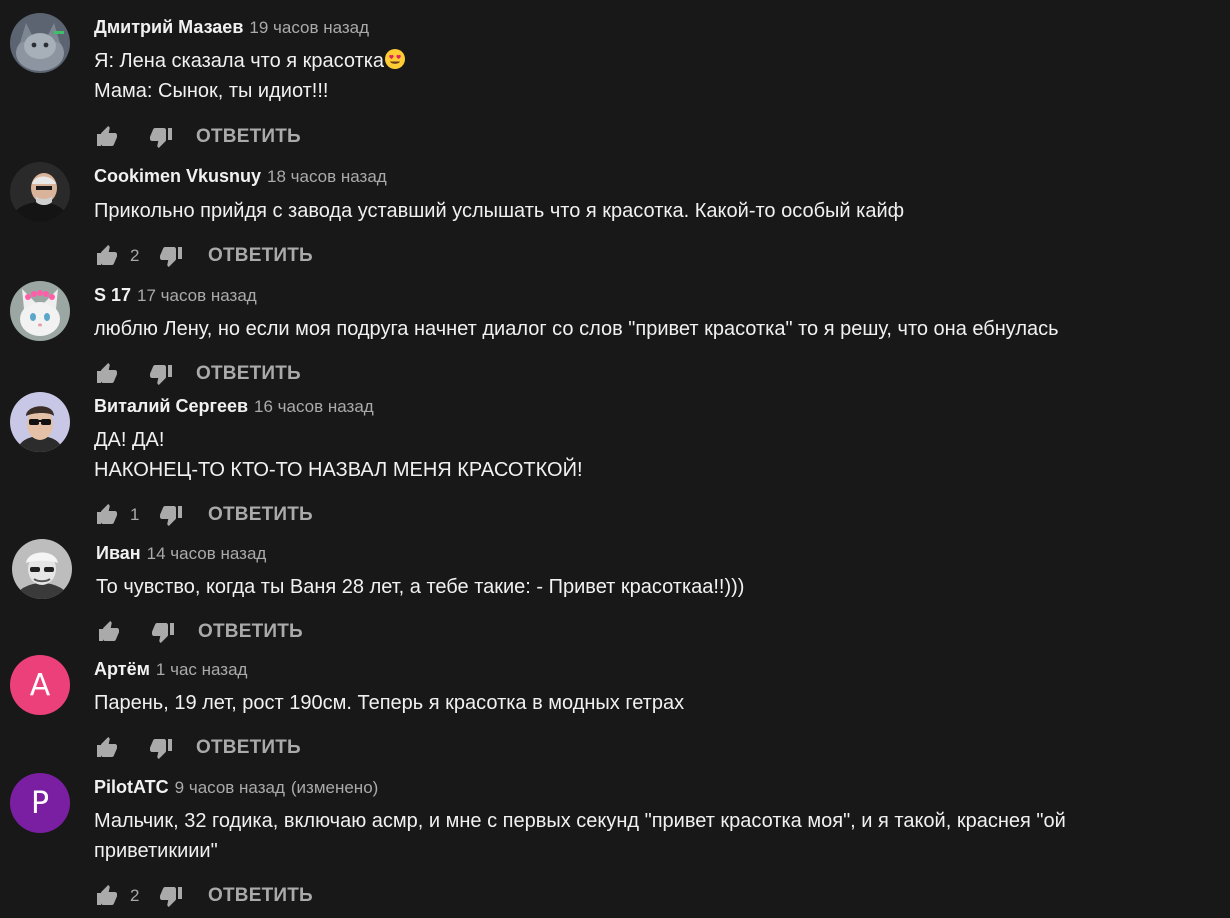  I want to click on comment-time: 17 часов назад, so click(197, 295).